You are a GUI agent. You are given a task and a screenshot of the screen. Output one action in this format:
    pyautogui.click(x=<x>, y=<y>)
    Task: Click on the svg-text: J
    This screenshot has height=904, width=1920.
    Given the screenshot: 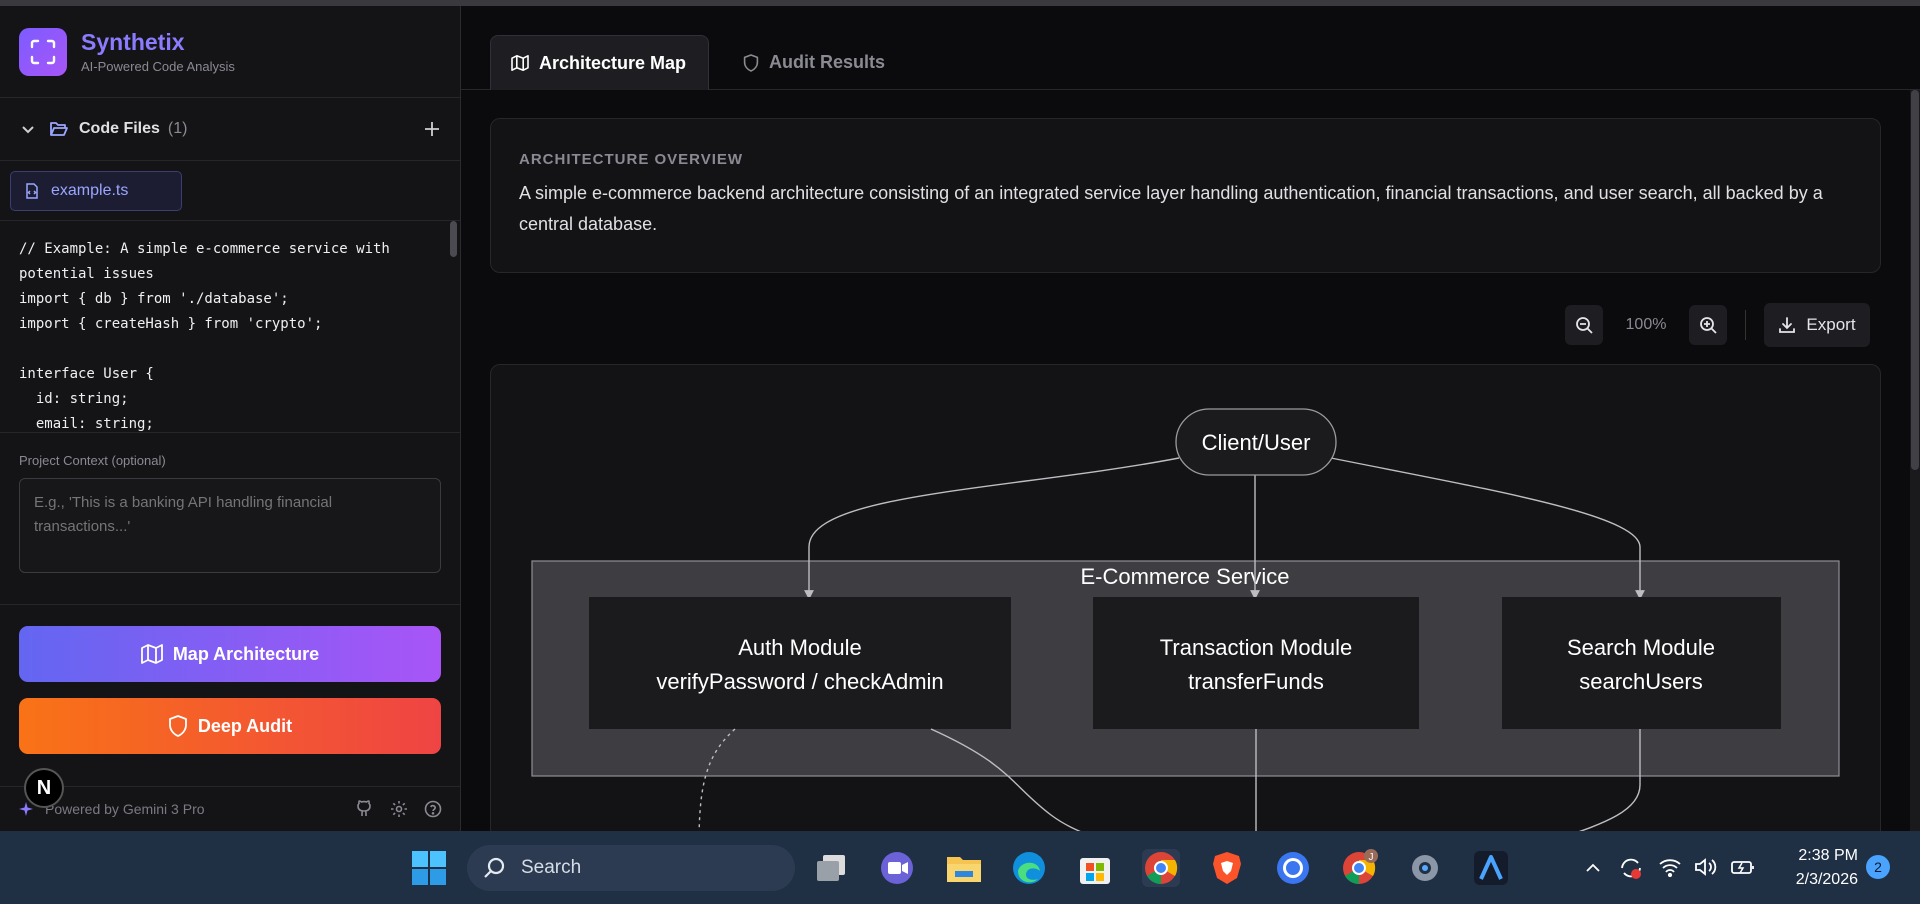 What is the action you would take?
    pyautogui.click(x=1371, y=857)
    